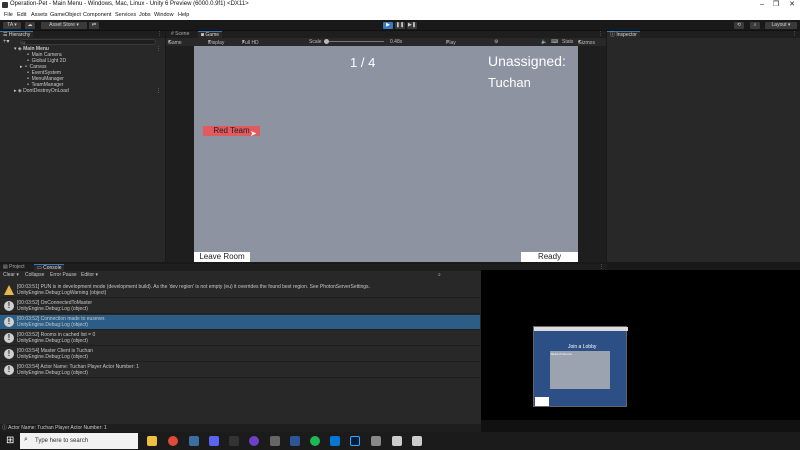 This screenshot has height=450, width=800. I want to click on shortcut-icon: ⌨, so click(554, 42).